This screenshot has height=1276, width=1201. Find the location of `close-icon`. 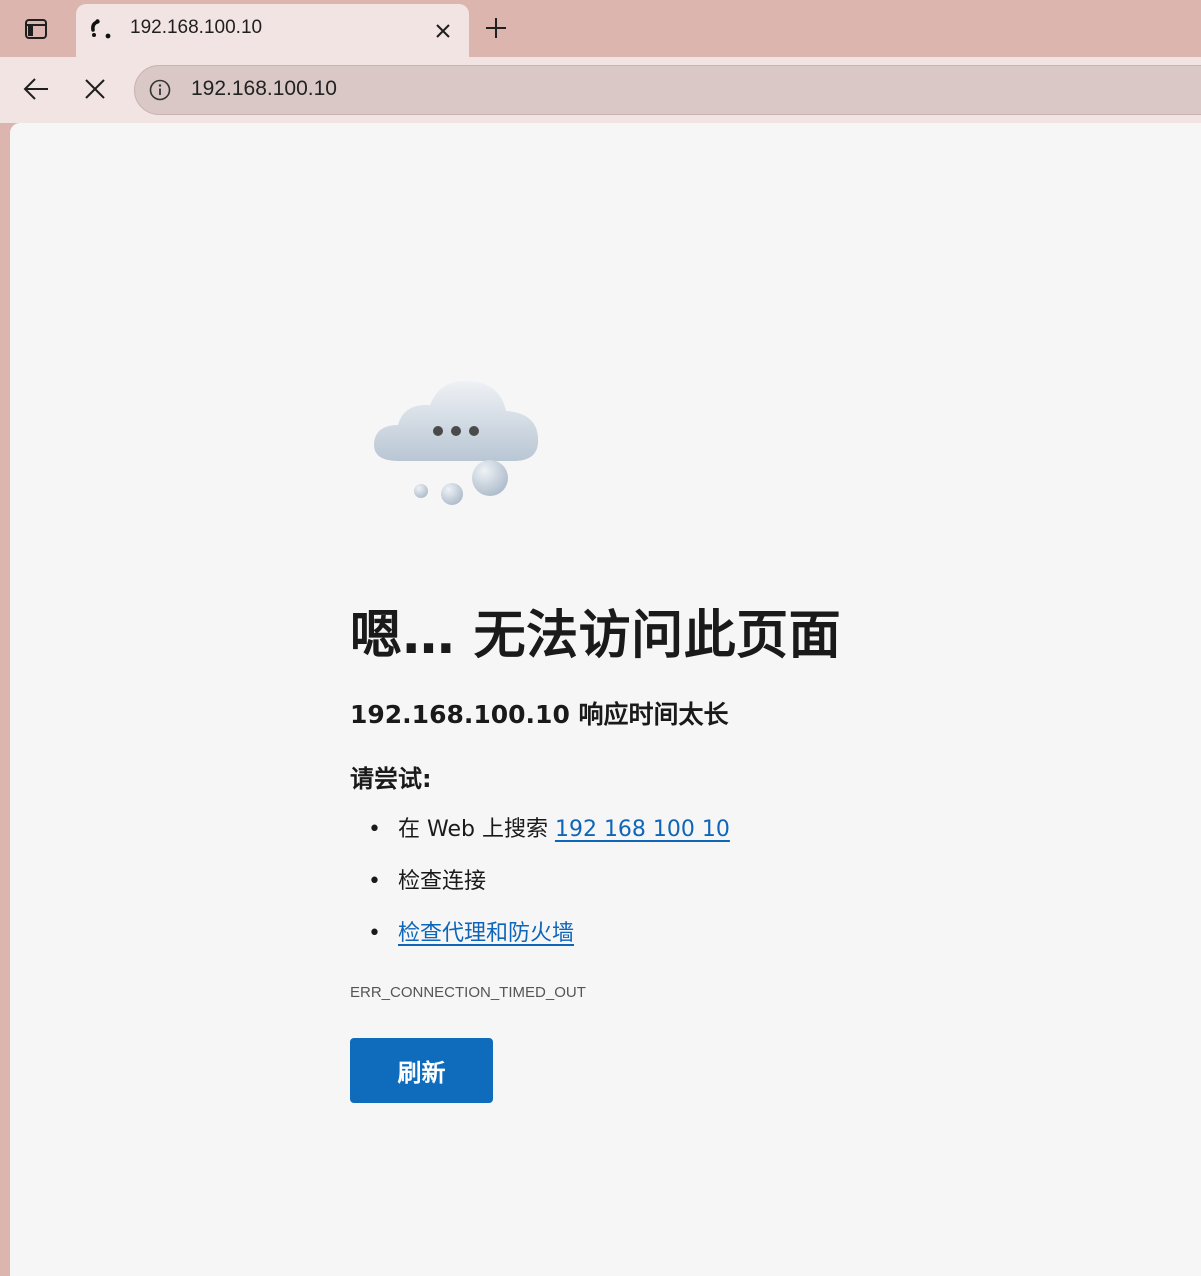

close-icon is located at coordinates (443, 31).